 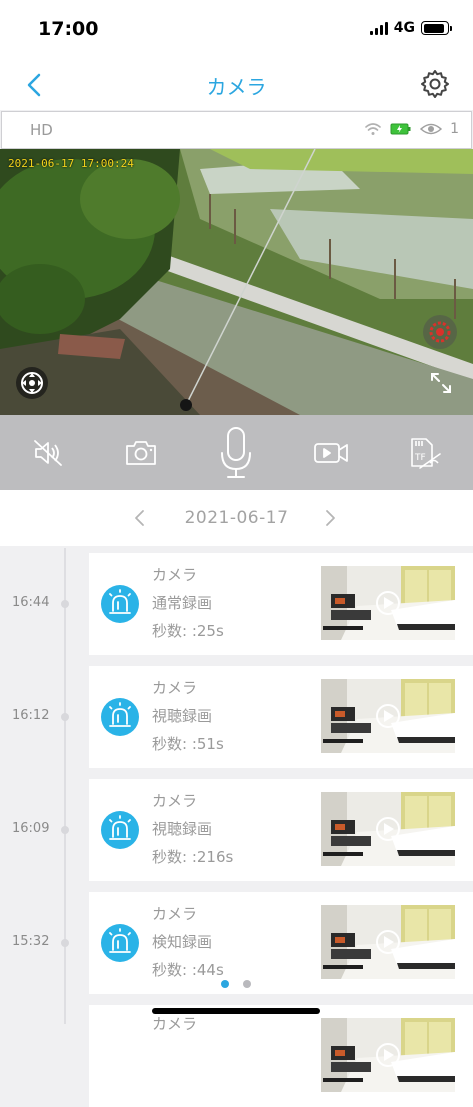 I want to click on nav-bar: カメラ, so click(x=236, y=85).